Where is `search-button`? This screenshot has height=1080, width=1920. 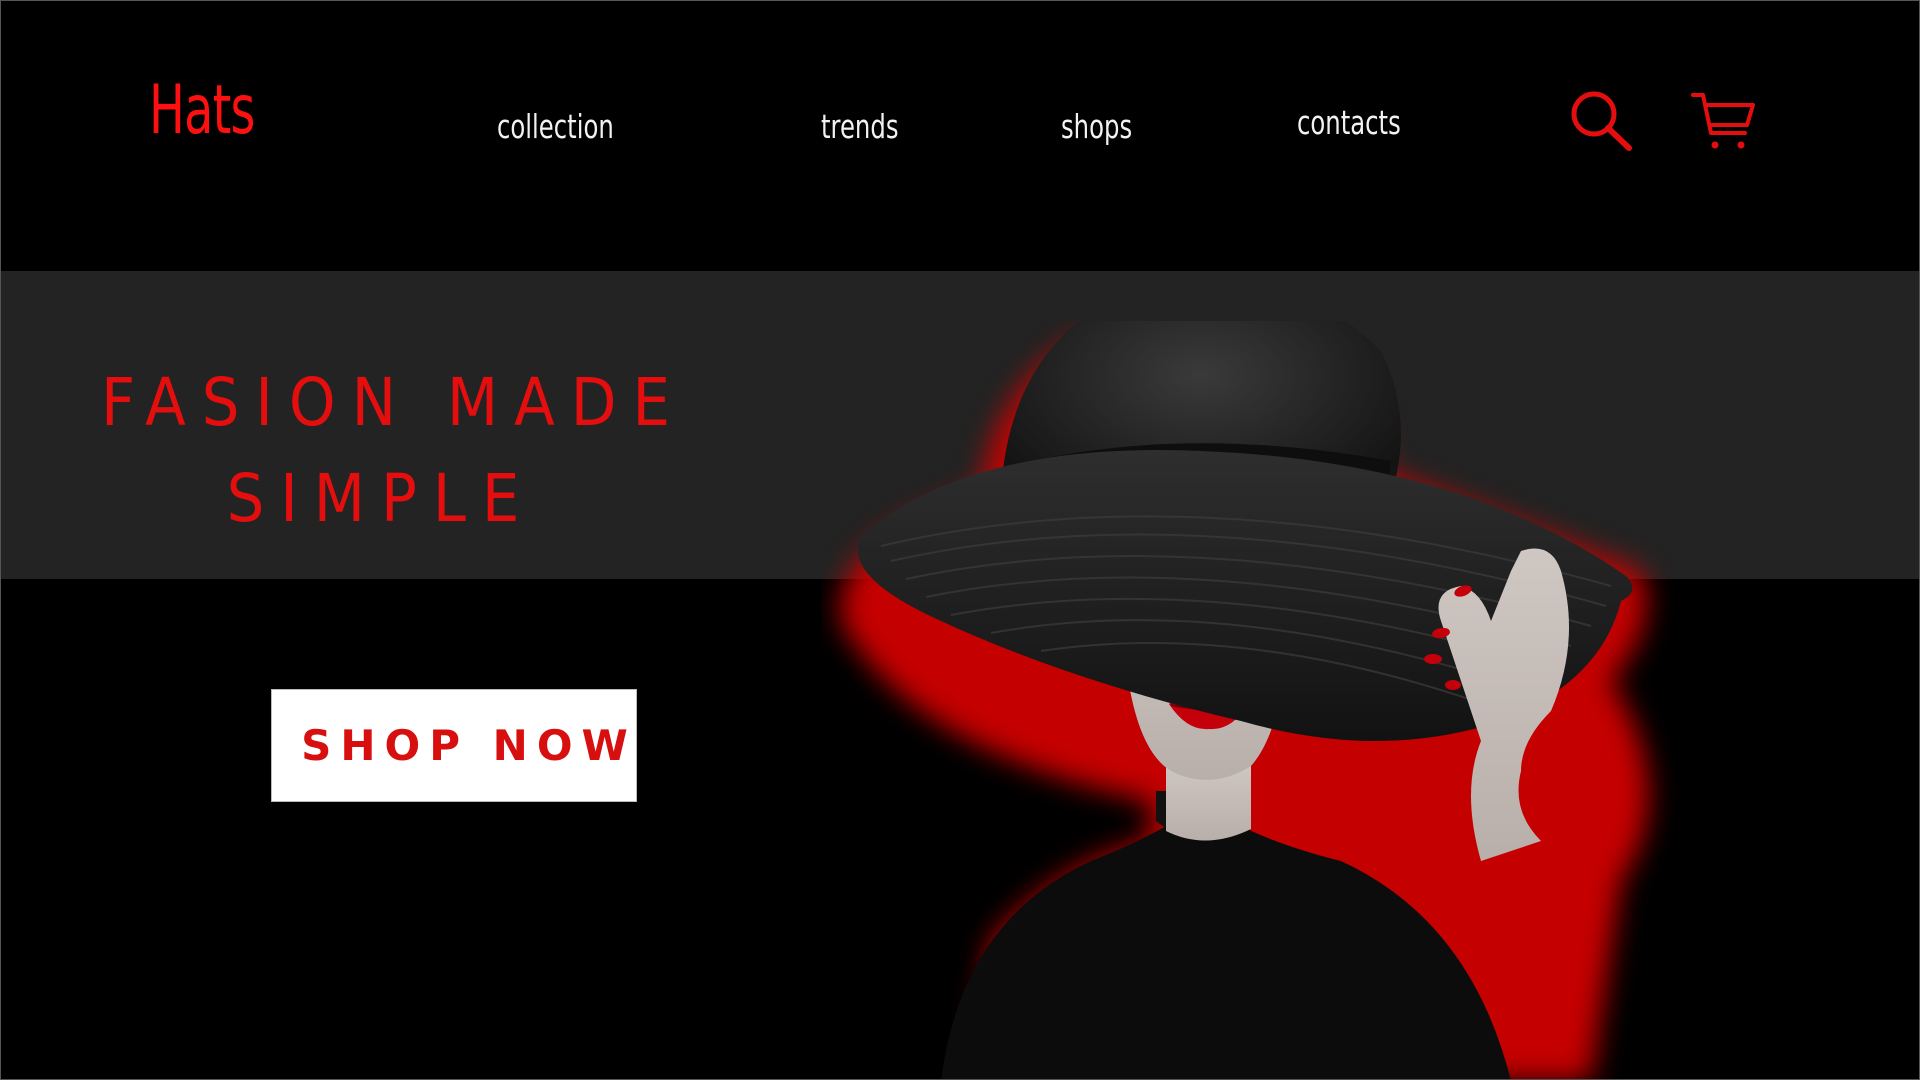 search-button is located at coordinates (1602, 120).